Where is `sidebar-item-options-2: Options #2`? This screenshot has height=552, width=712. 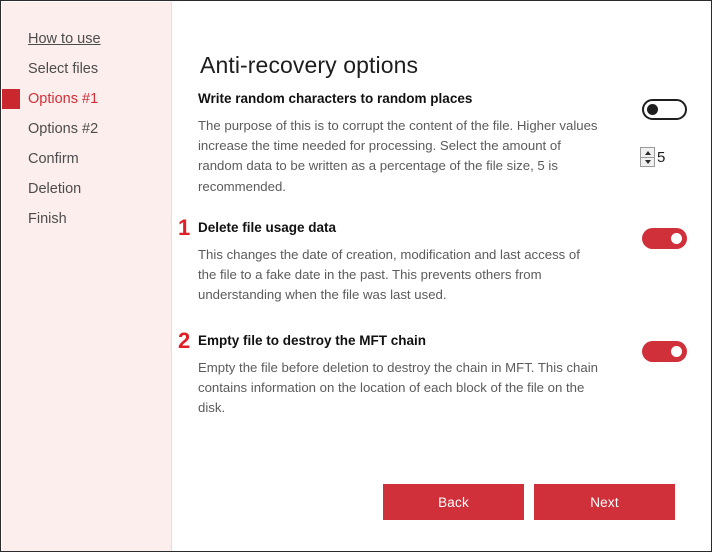
sidebar-item-options-2: Options #2 is located at coordinates (86, 129).